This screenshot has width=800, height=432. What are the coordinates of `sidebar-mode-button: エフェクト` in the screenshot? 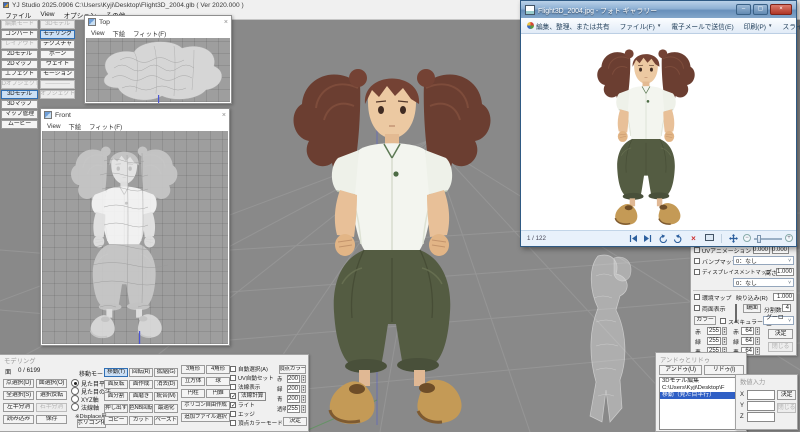 It's located at (19, 74).